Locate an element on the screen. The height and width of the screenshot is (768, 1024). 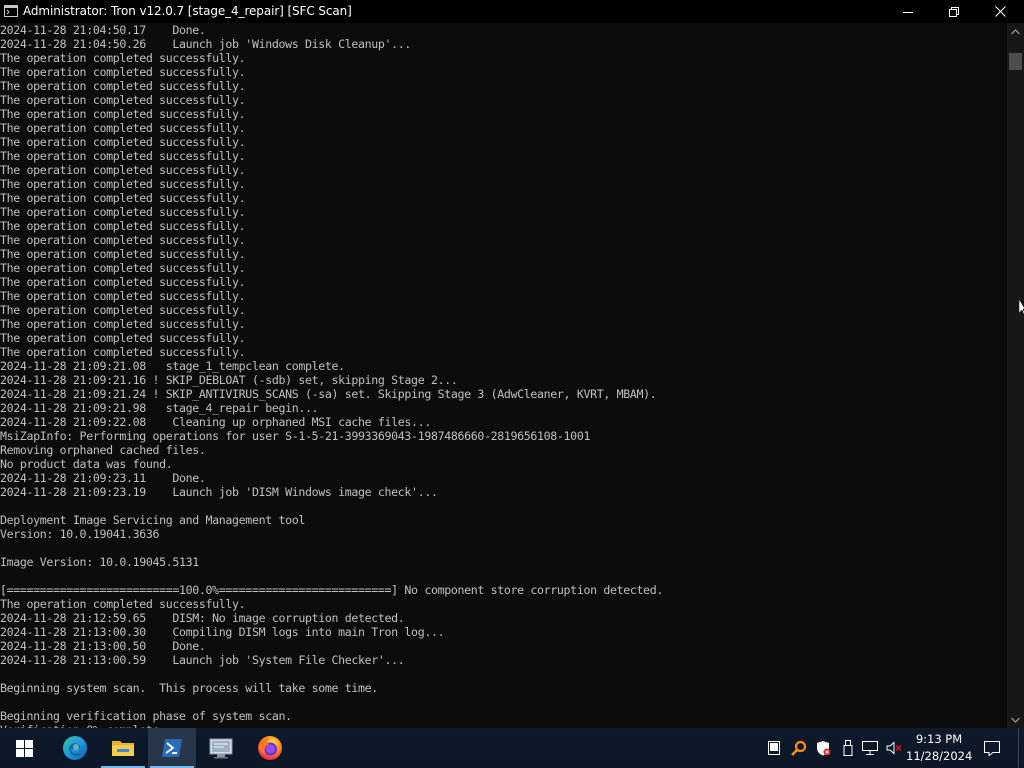
tray-security is located at coordinates (823, 748).